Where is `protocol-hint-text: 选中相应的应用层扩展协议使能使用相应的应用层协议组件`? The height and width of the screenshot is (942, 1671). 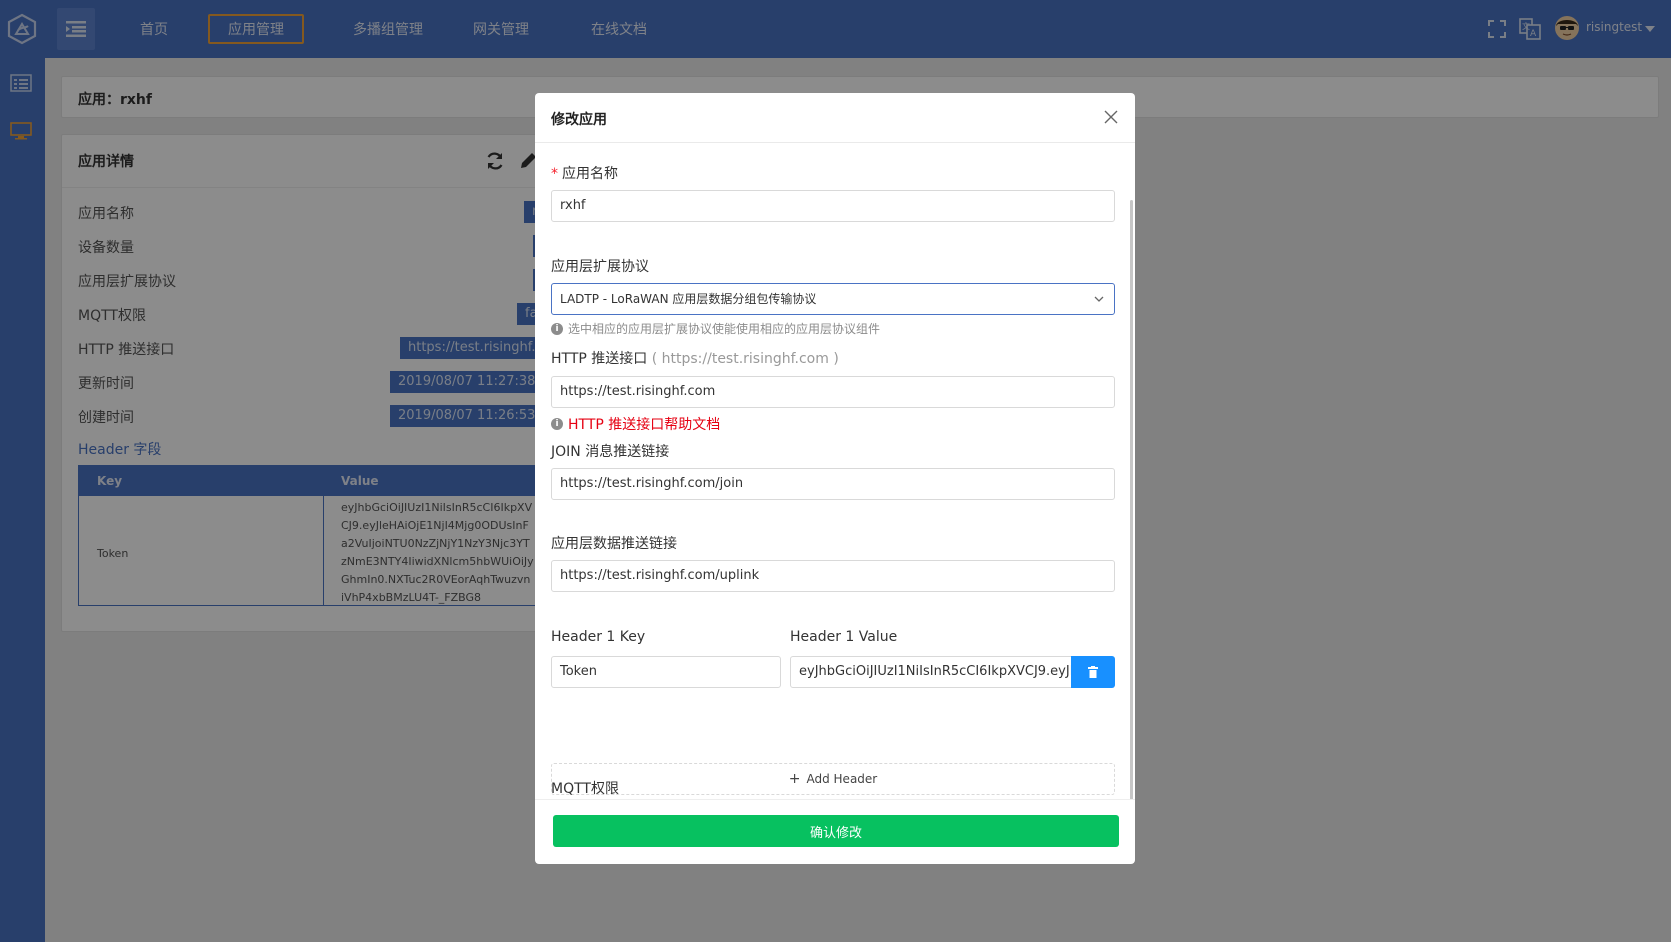 protocol-hint-text: 选中相应的应用层扩展协议使能使用相应的应用层协议组件 is located at coordinates (724, 329).